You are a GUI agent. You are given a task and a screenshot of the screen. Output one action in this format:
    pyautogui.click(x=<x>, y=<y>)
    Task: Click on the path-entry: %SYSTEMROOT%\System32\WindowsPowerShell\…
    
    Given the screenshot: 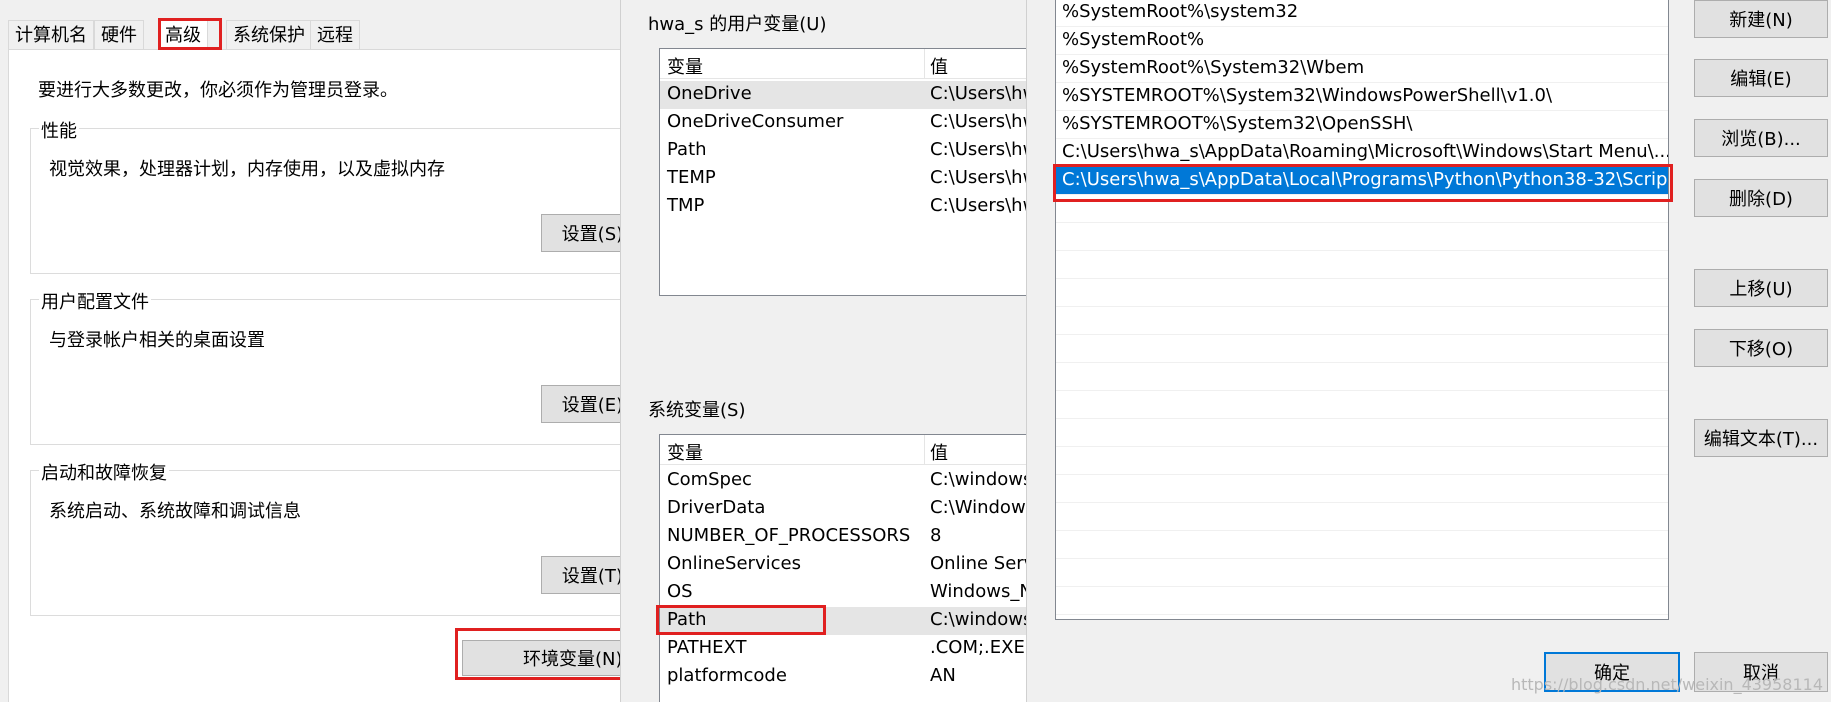 What is the action you would take?
    pyautogui.click(x=1362, y=97)
    